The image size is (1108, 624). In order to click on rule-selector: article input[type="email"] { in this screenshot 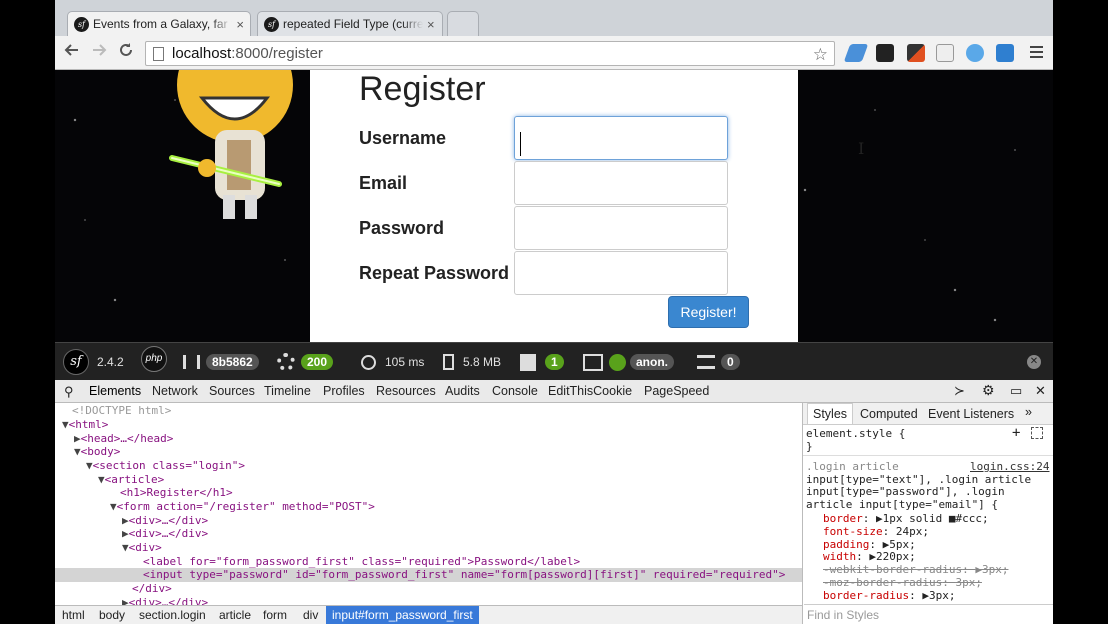, I will do `click(902, 504)`.